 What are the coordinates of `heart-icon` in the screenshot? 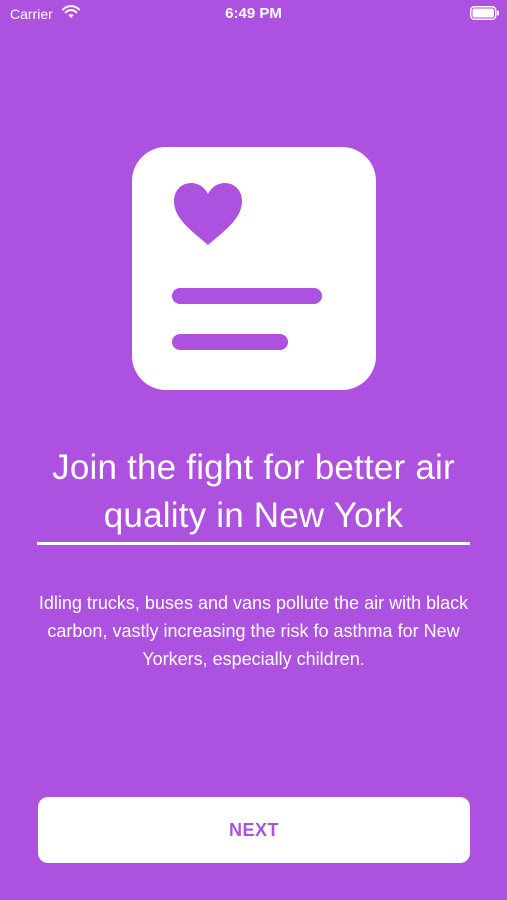 It's located at (208, 214).